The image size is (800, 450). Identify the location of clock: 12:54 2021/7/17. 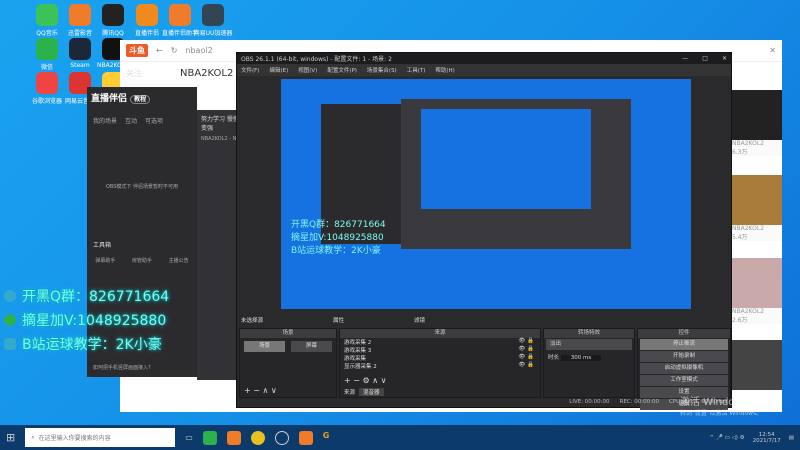
(767, 438).